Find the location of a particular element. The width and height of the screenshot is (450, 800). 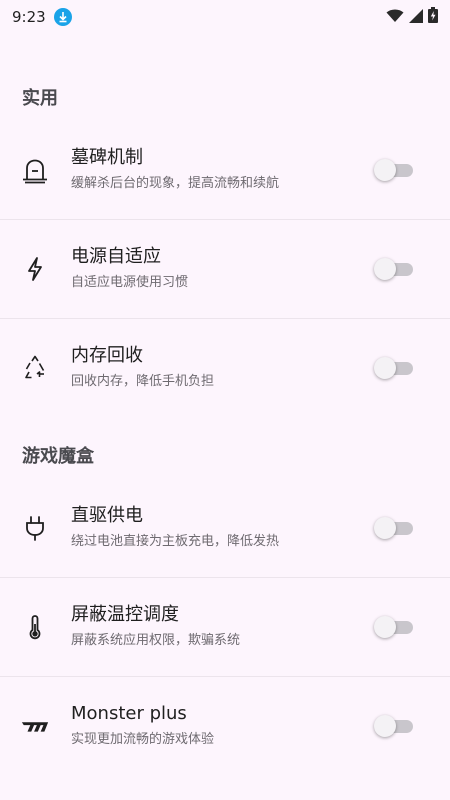

setting-texts: 内存回收 回收内存，降低手机负担 is located at coordinates (142, 368).